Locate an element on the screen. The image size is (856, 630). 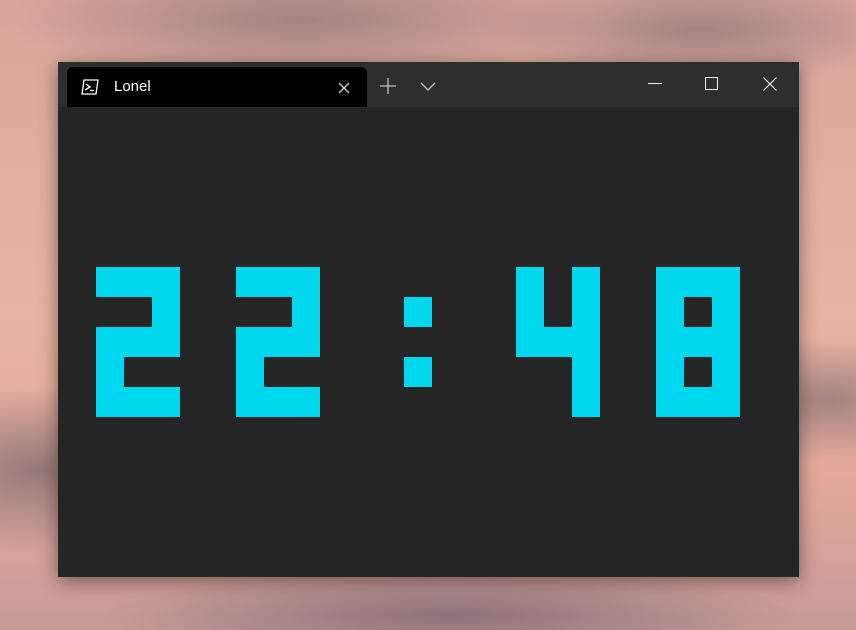
minimize-button is located at coordinates (655, 84).